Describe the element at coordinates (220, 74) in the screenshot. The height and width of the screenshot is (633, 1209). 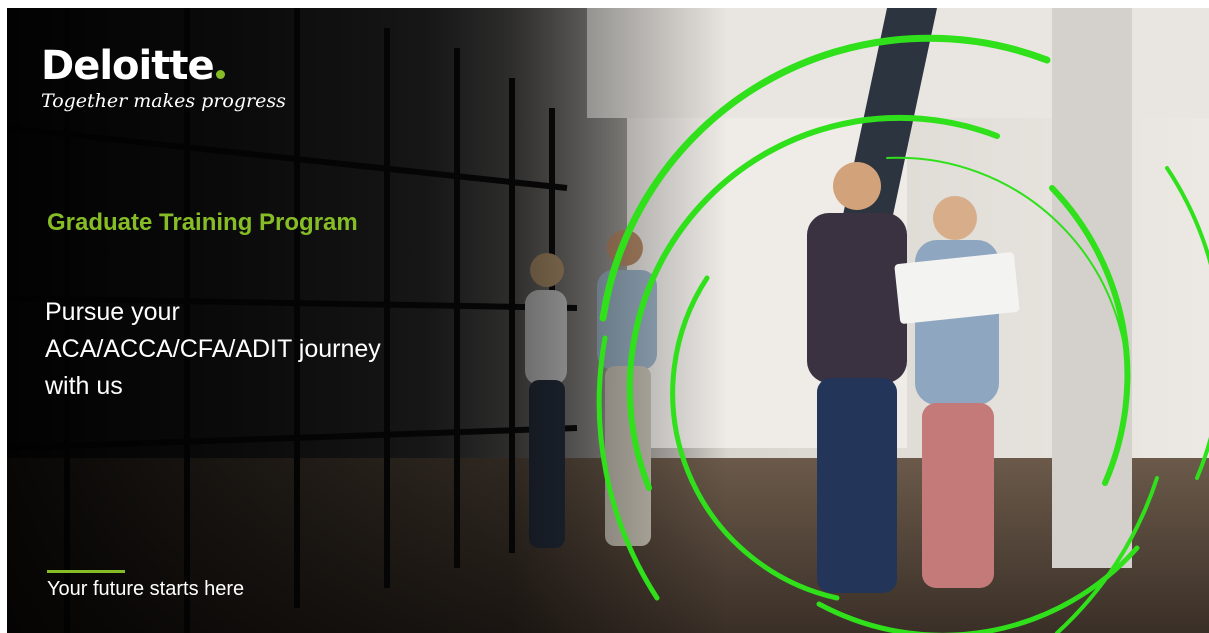
I see `deloitte-logo-dot-icon` at that location.